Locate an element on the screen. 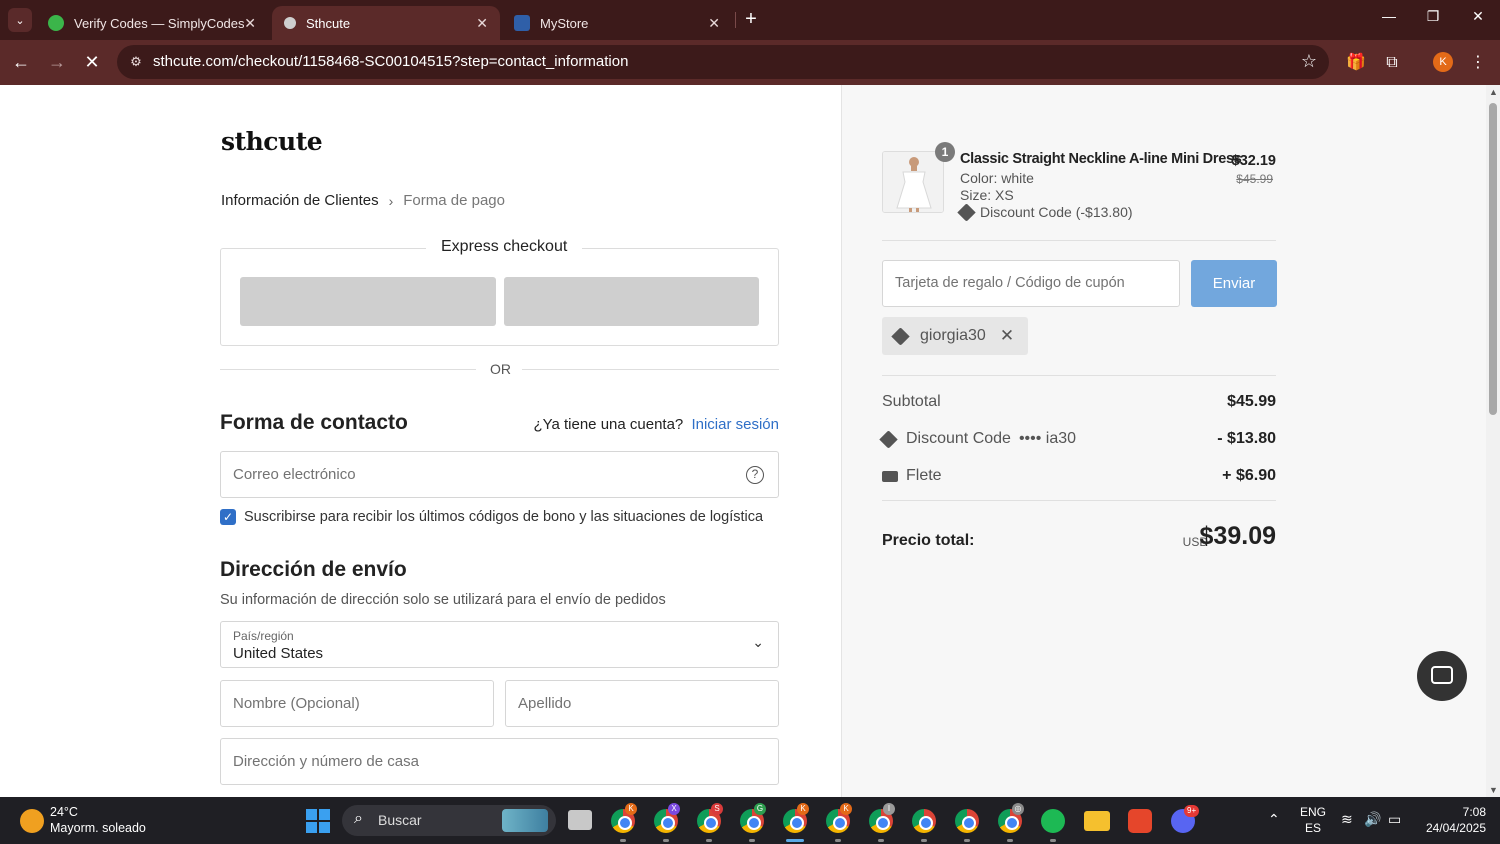 The image size is (1500, 844). coupon-input: Tarjeta de regalo / Código de cupón is located at coordinates (1031, 283).